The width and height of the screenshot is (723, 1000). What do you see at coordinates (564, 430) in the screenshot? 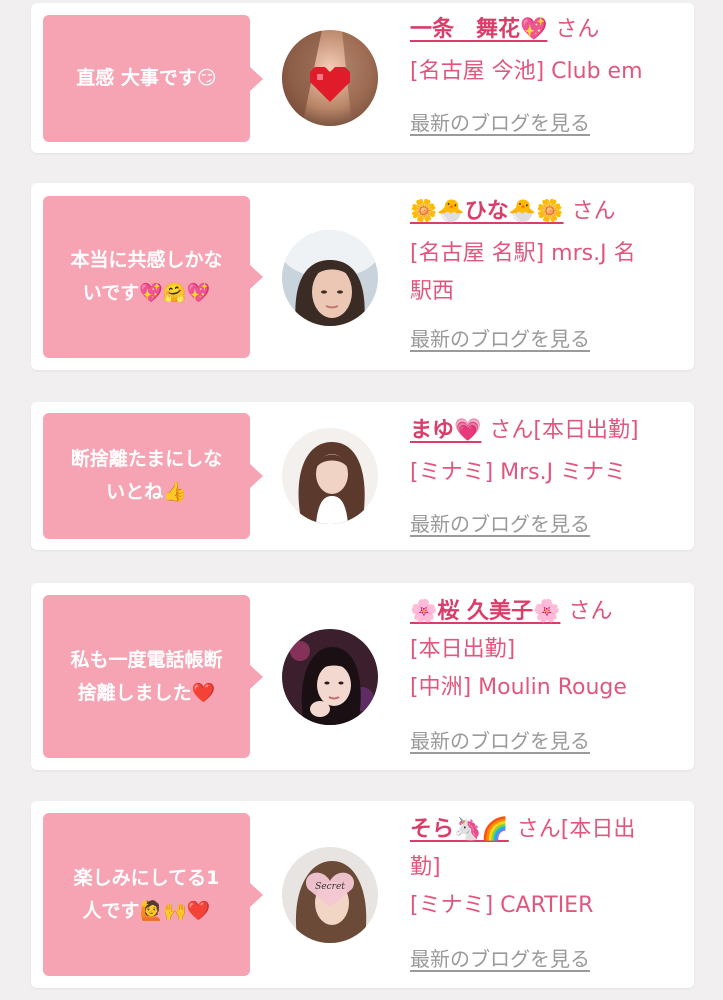
I see `honorific: さん[本日出勤]` at bounding box center [564, 430].